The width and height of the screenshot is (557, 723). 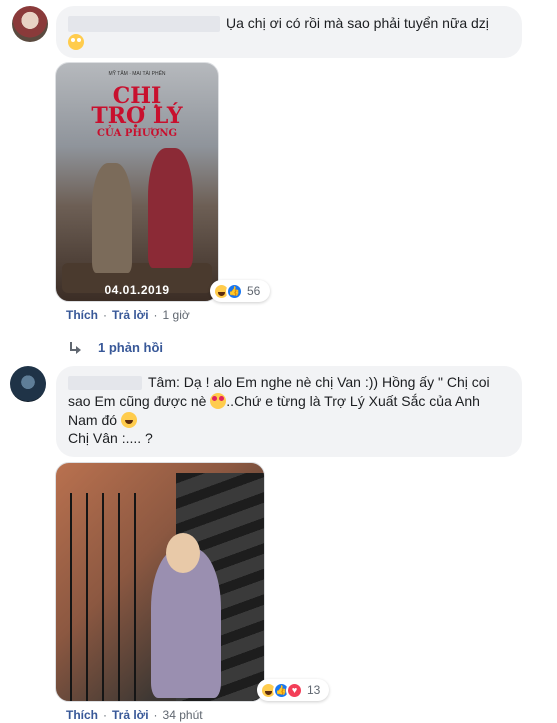 I want to click on love-reaction-icon: ♥, so click(x=294, y=690).